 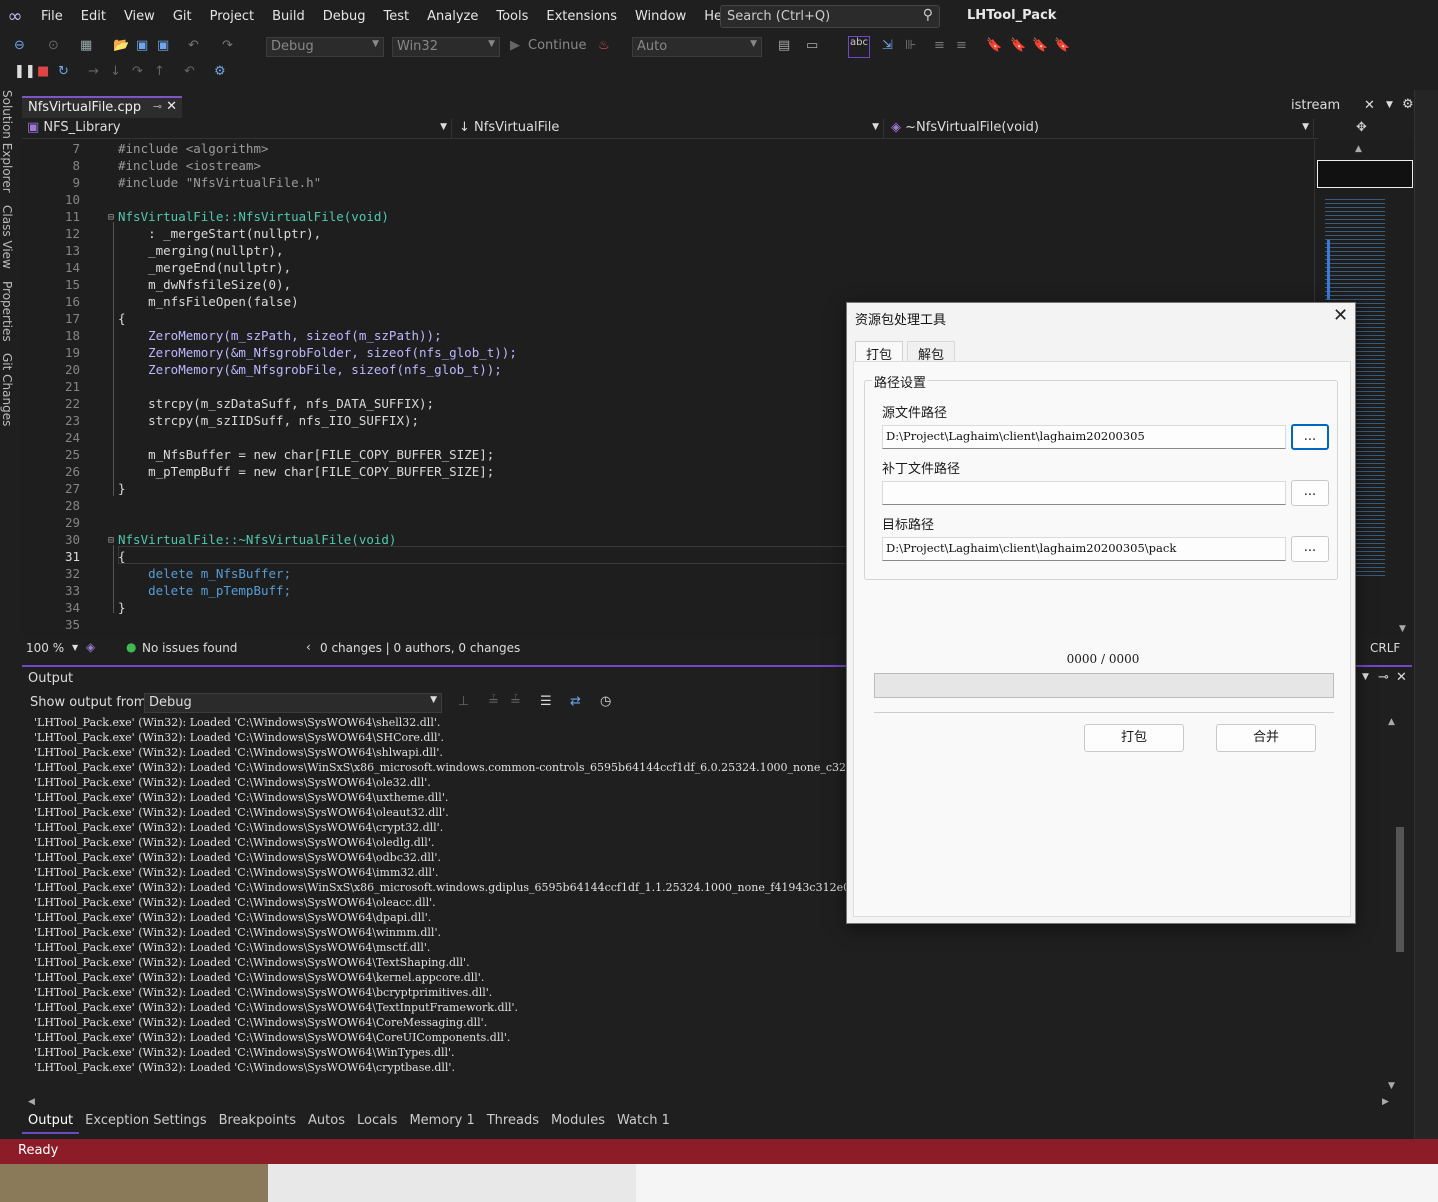 What do you see at coordinates (697, 47) in the screenshot?
I see `auto-dropdown: Auto ▼` at bounding box center [697, 47].